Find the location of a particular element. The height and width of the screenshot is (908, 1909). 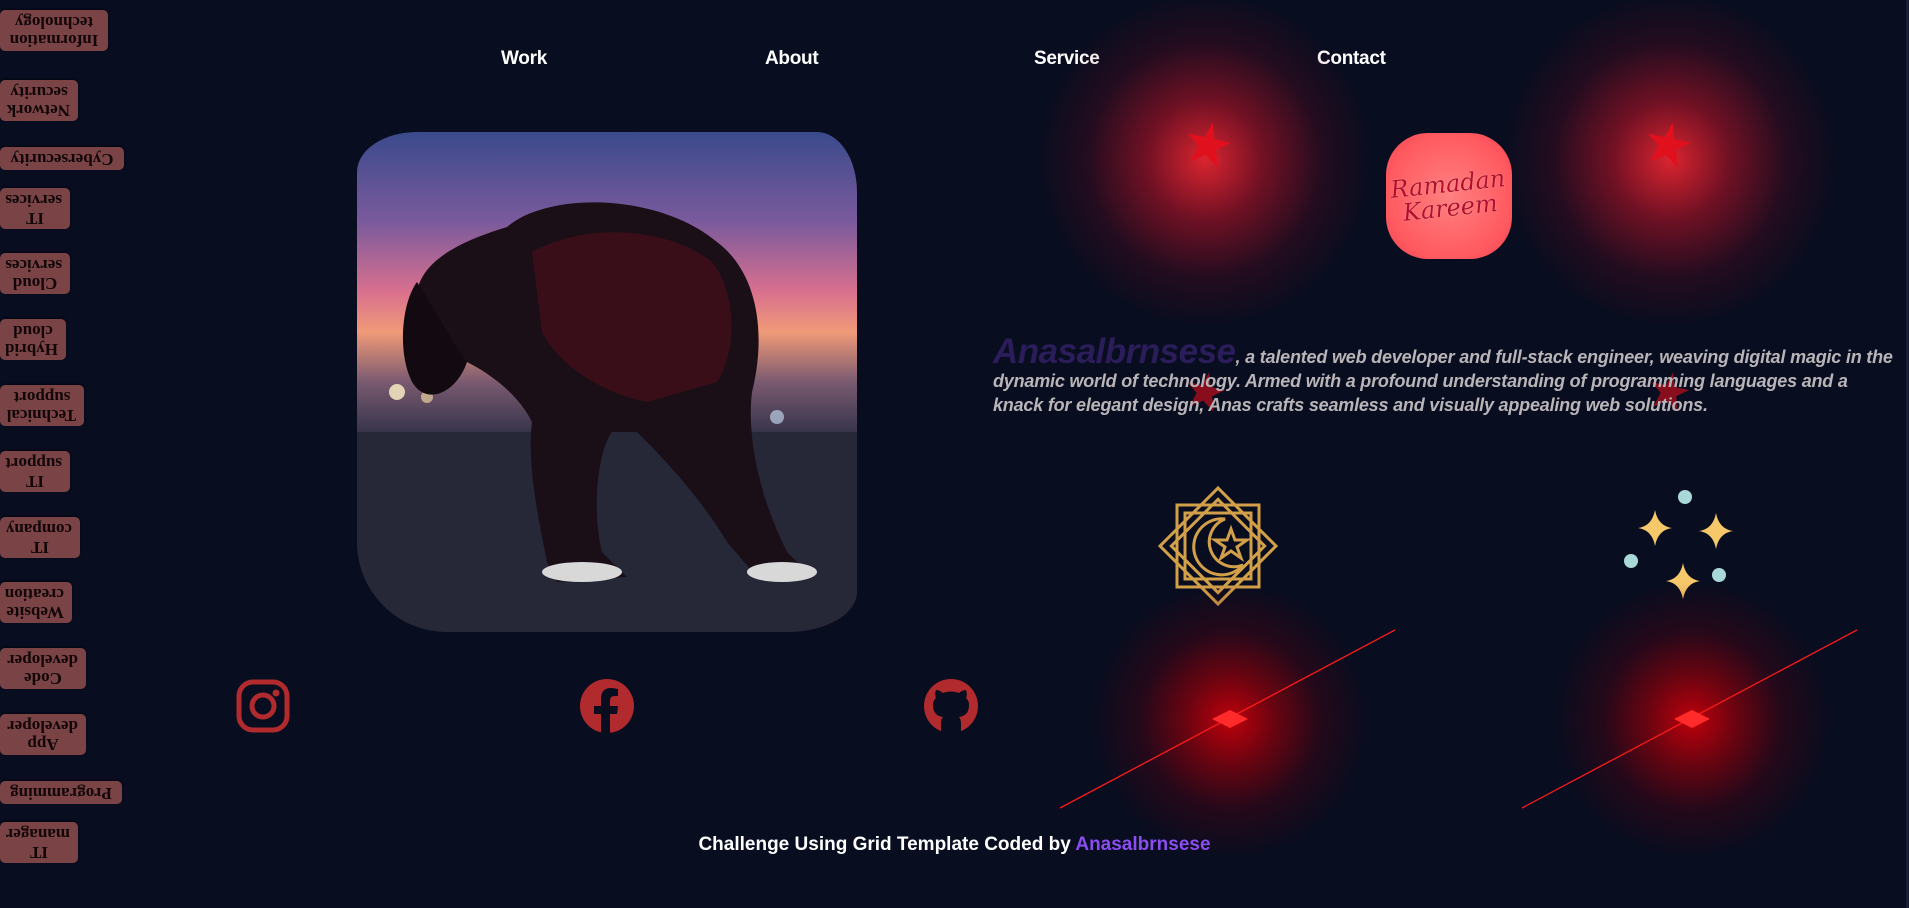

laser-line-left is located at coordinates (1228, 719).